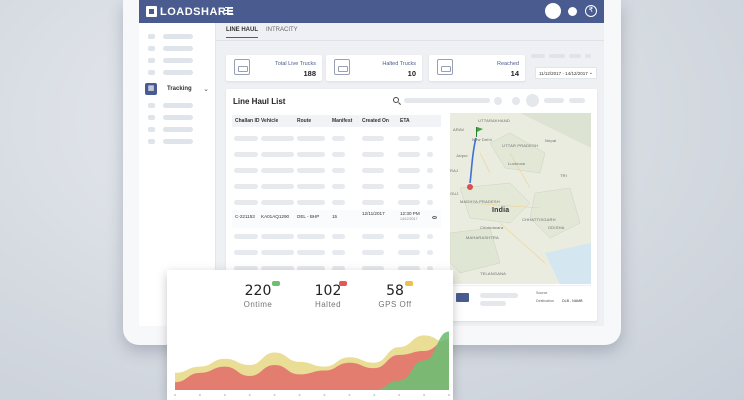 This screenshot has height=400, width=744. I want to click on cell-challan-id: C-221153, so click(245, 217).